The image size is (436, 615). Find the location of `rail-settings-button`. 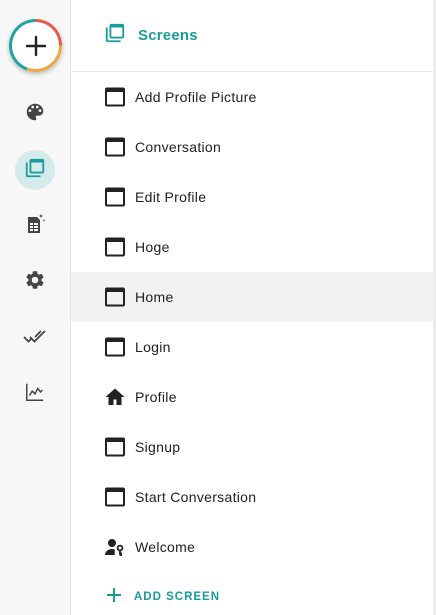

rail-settings-button is located at coordinates (35, 282).